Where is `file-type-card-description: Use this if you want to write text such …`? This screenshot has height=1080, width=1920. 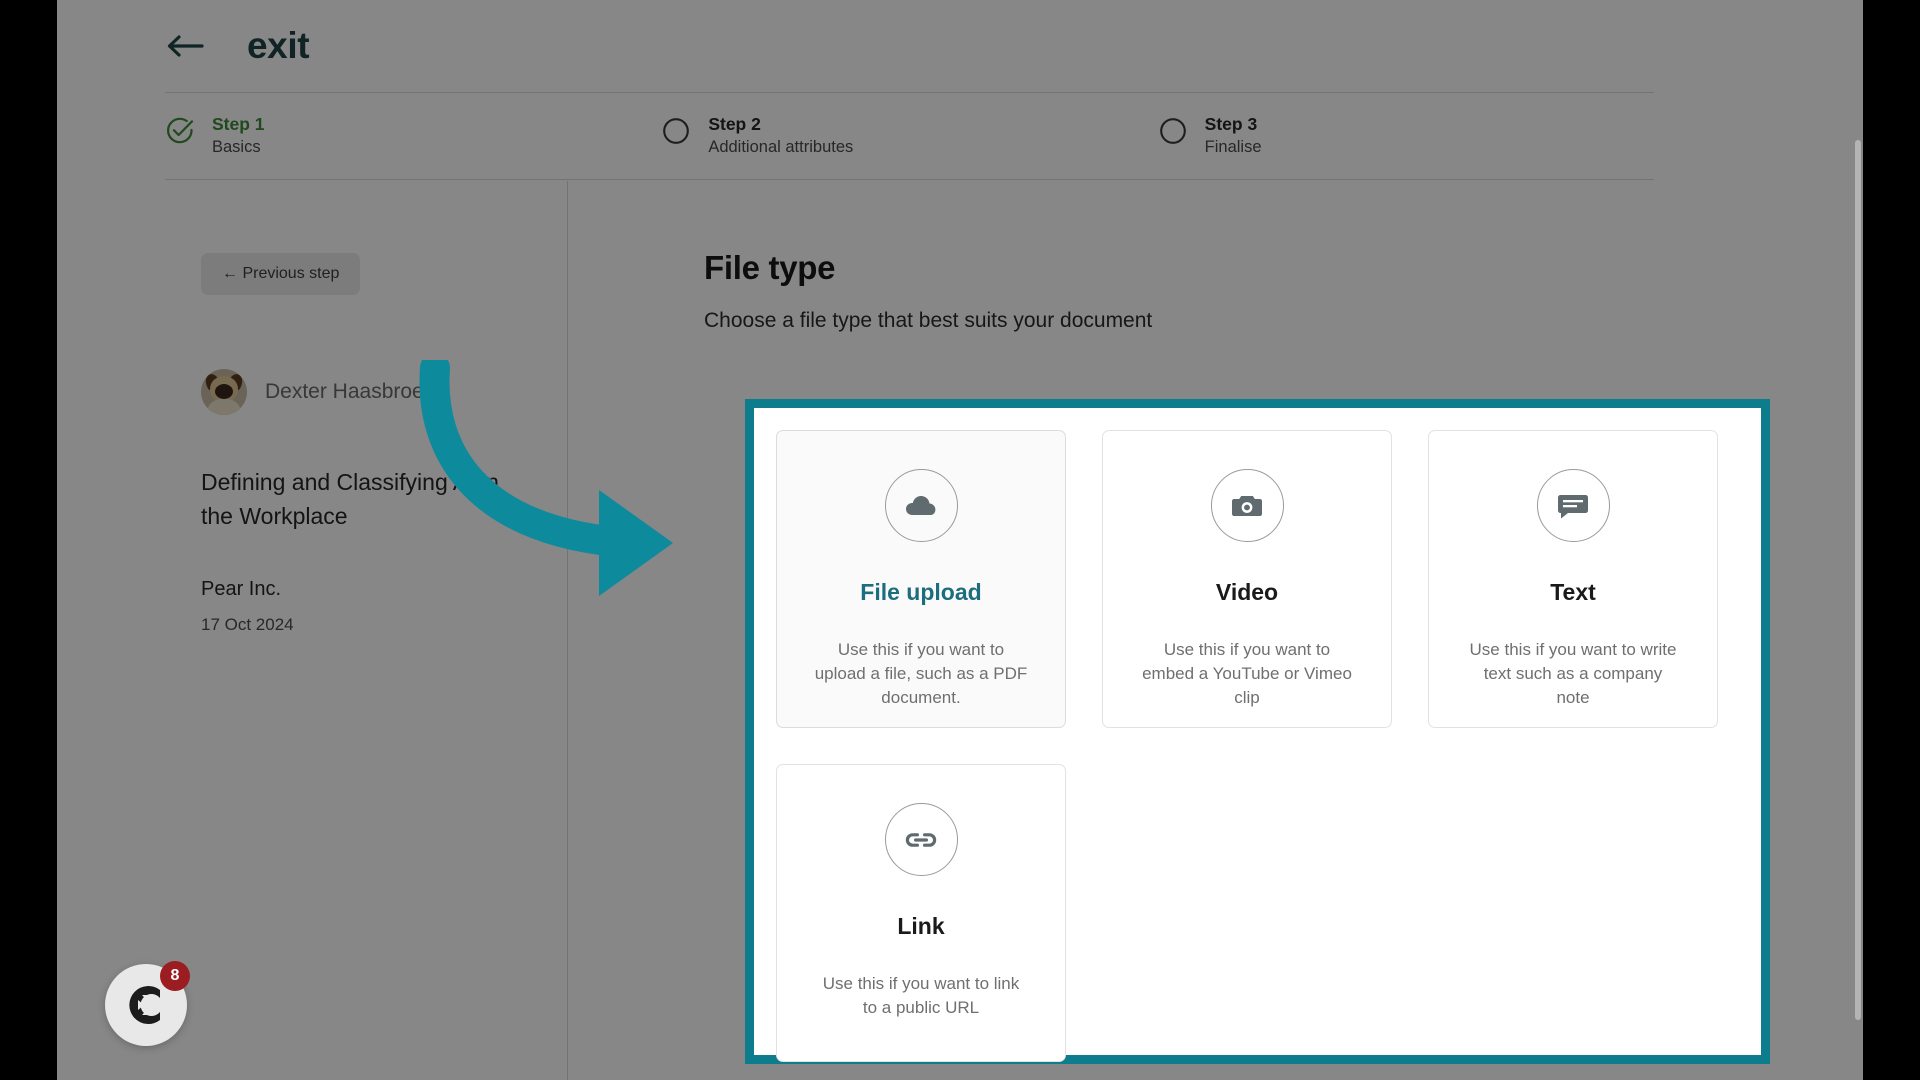
file-type-card-description: Use this if you want to write text such … is located at coordinates (1573, 673).